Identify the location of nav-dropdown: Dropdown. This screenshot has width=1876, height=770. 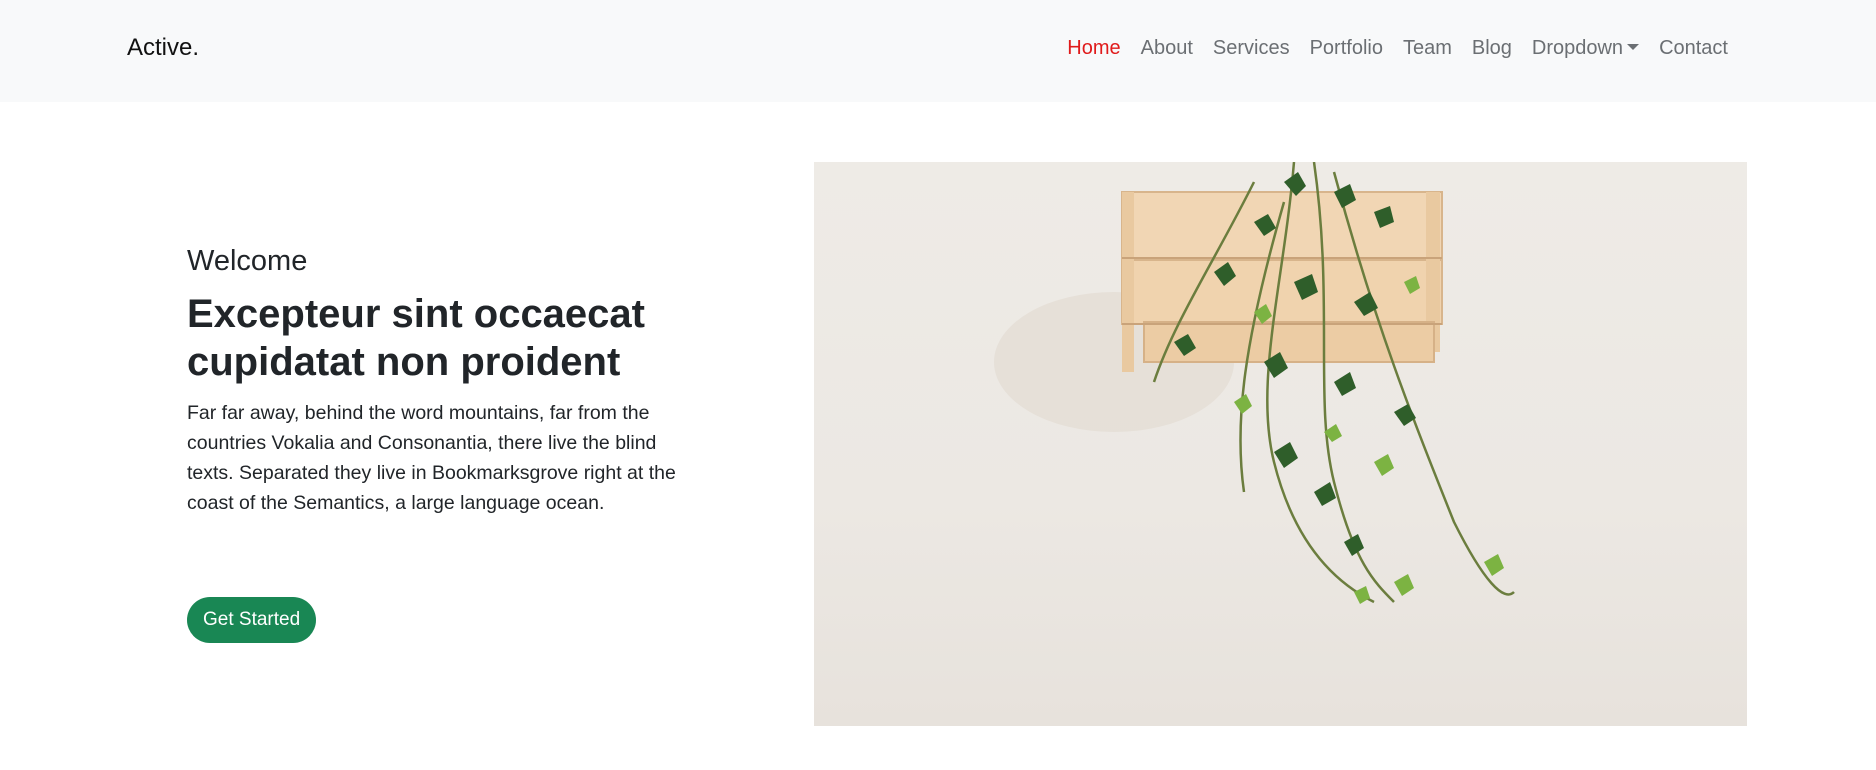
(1585, 48).